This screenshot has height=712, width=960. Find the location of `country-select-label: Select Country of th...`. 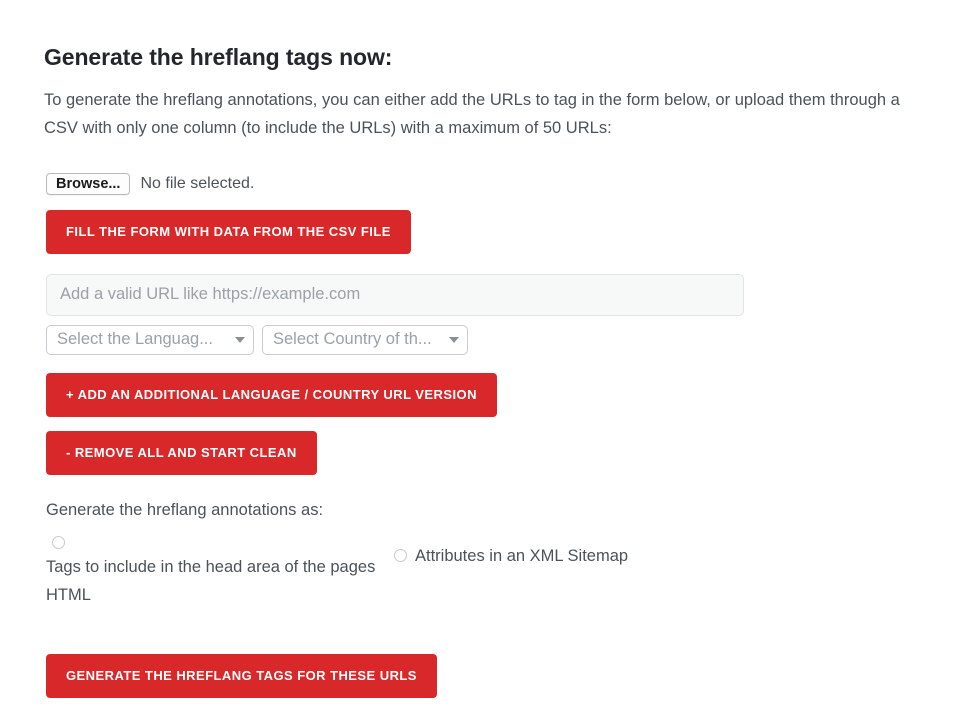

country-select-label: Select Country of th... is located at coordinates (352, 339).